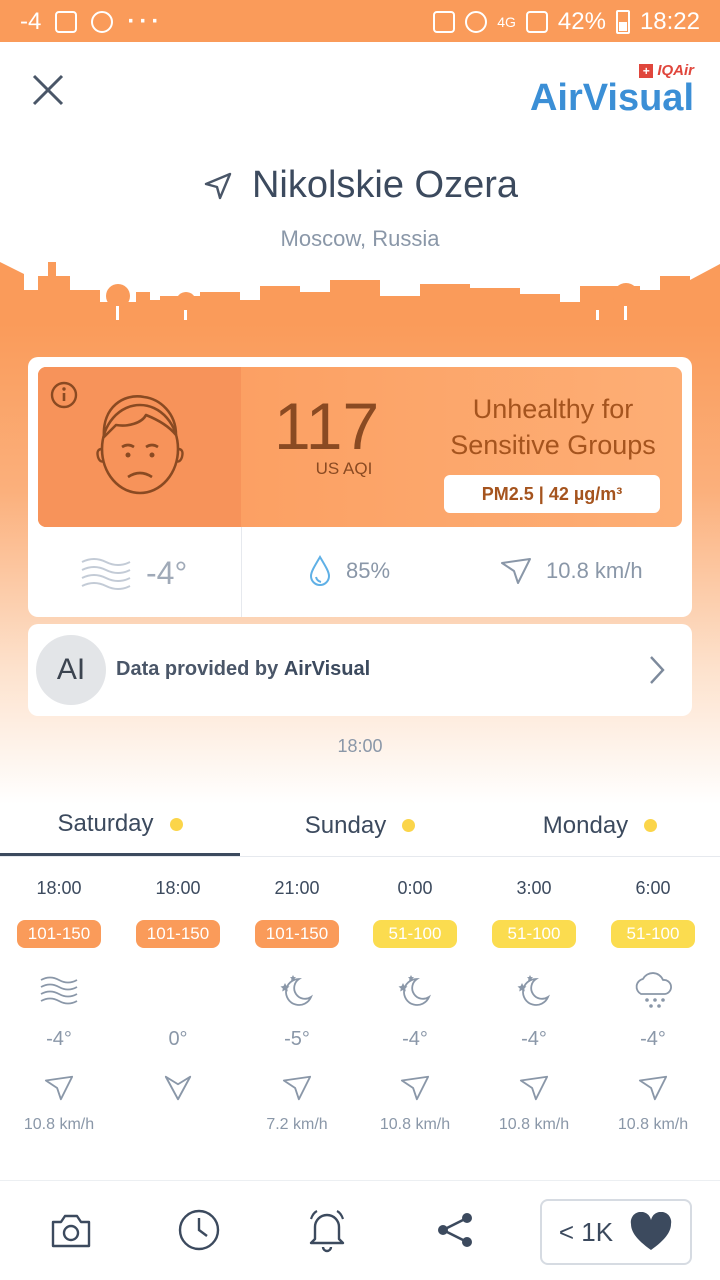 This screenshot has width=720, height=1280. Describe the element at coordinates (345, 825) in the screenshot. I see `tab-label: Sunday` at that location.